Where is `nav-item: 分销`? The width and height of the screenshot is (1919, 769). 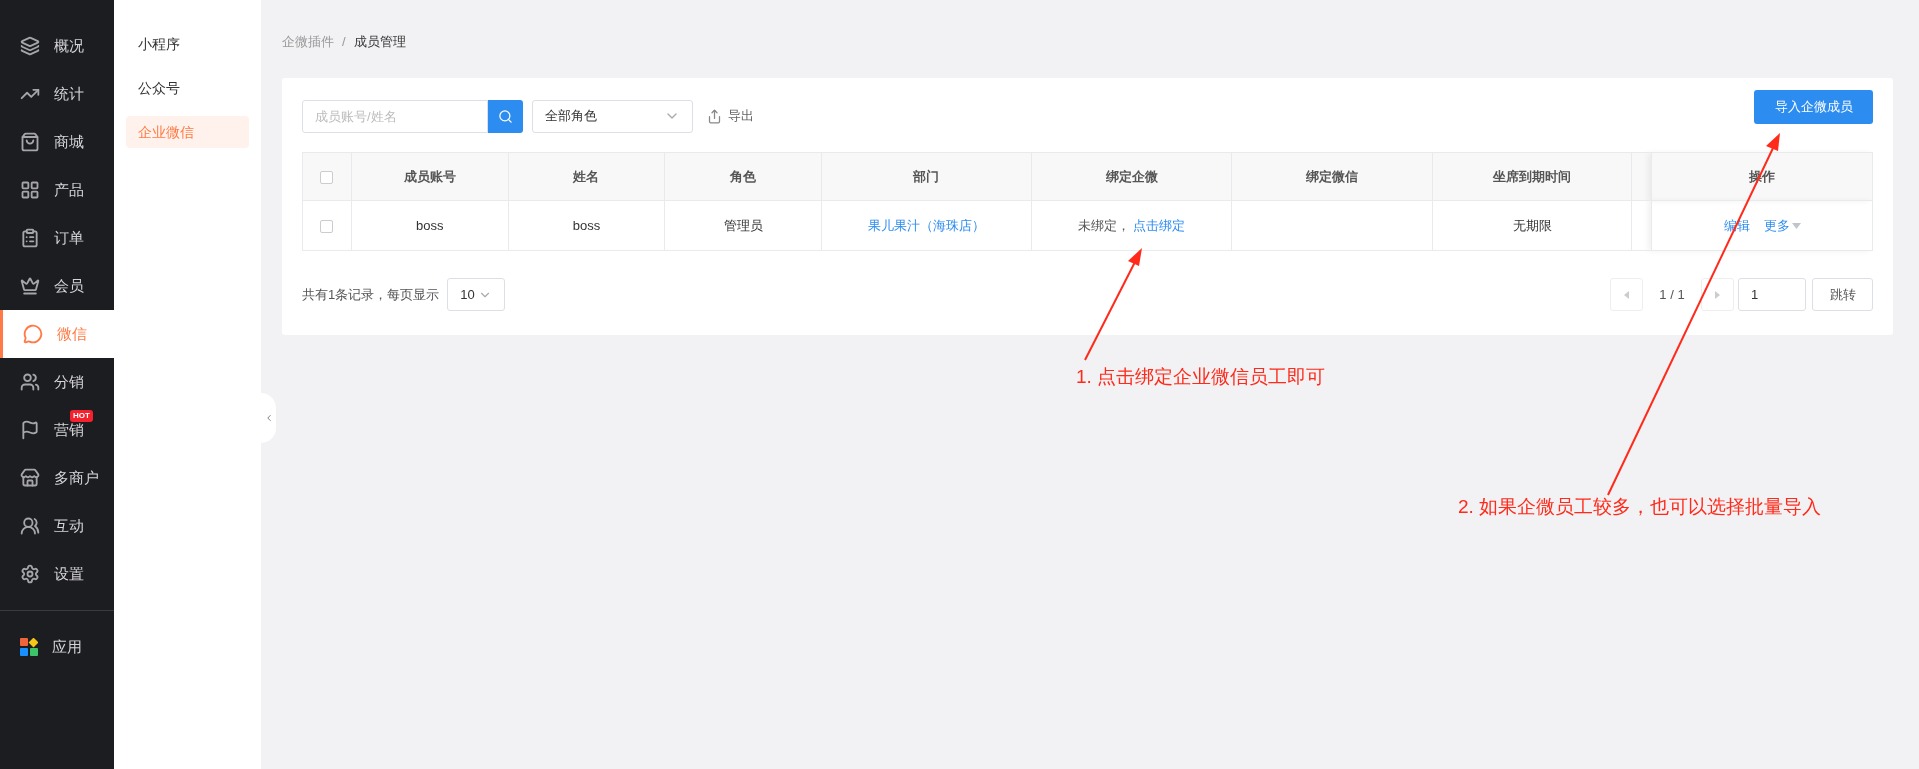
nav-item: 分销 is located at coordinates (57, 382).